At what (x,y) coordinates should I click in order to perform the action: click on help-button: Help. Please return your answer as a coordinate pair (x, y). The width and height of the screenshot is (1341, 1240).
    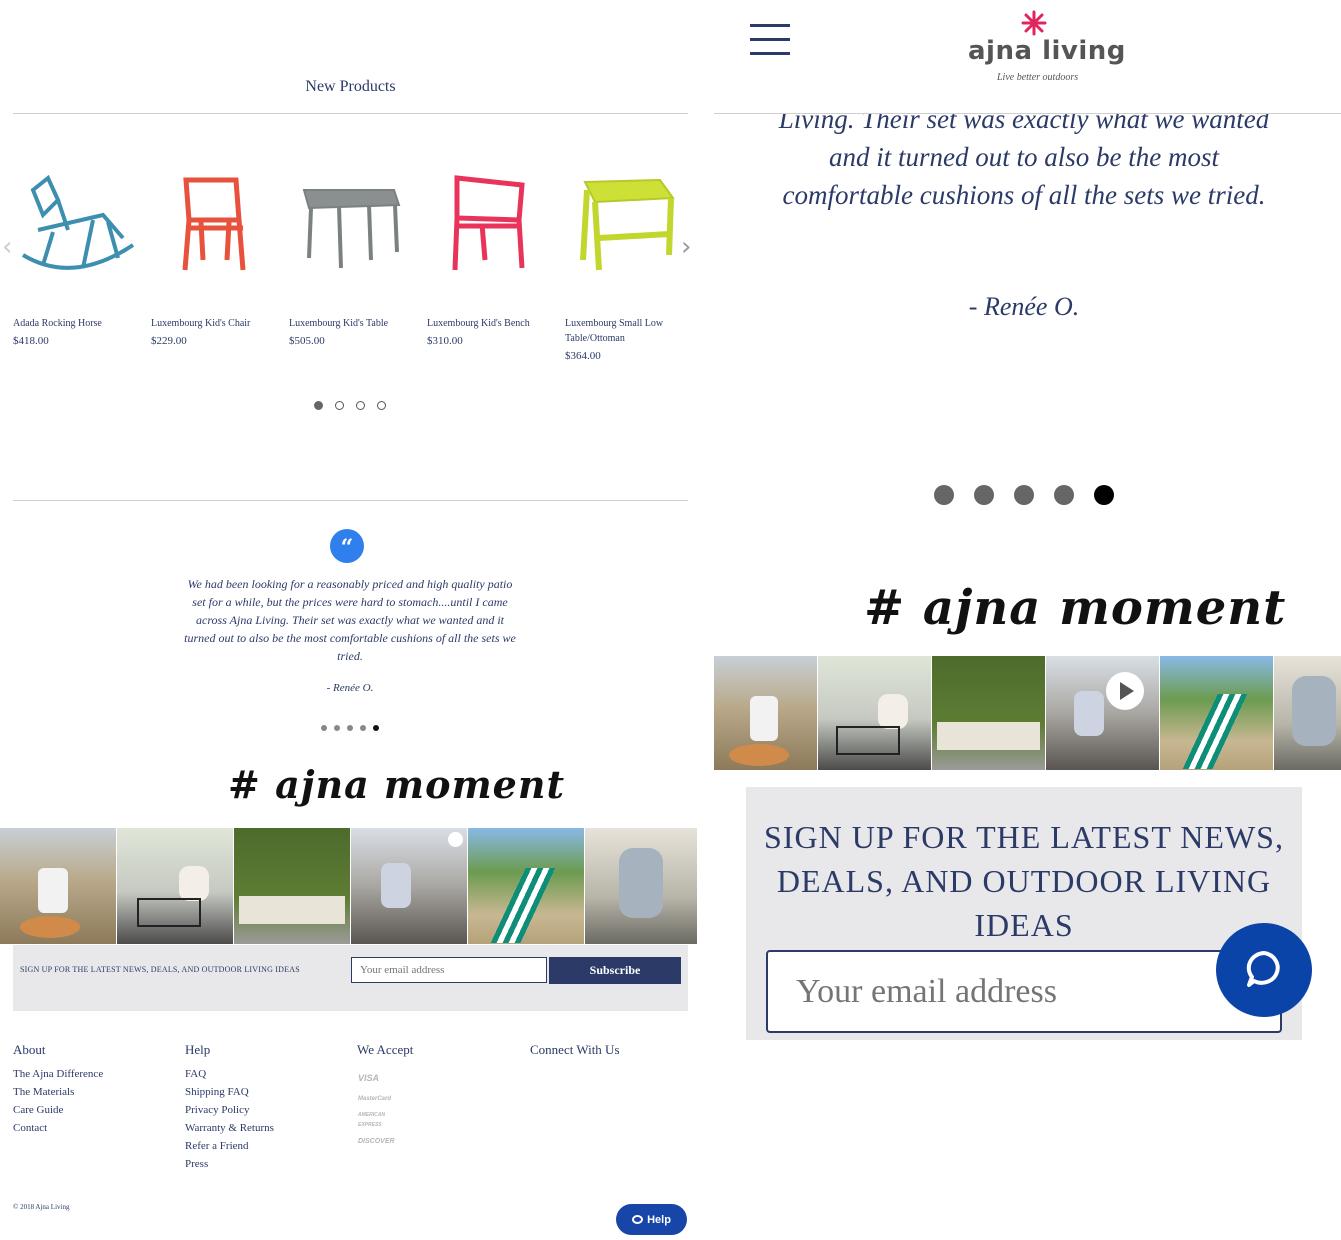
    Looking at the image, I should click on (651, 1219).